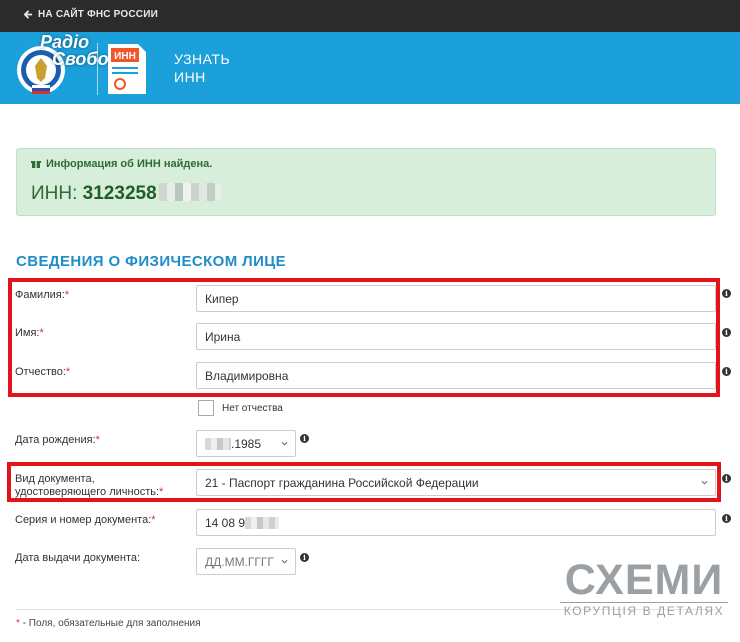 The width and height of the screenshot is (740, 642). What do you see at coordinates (206, 408) in the screenshot?
I see `no-patronymic-checkbox` at bounding box center [206, 408].